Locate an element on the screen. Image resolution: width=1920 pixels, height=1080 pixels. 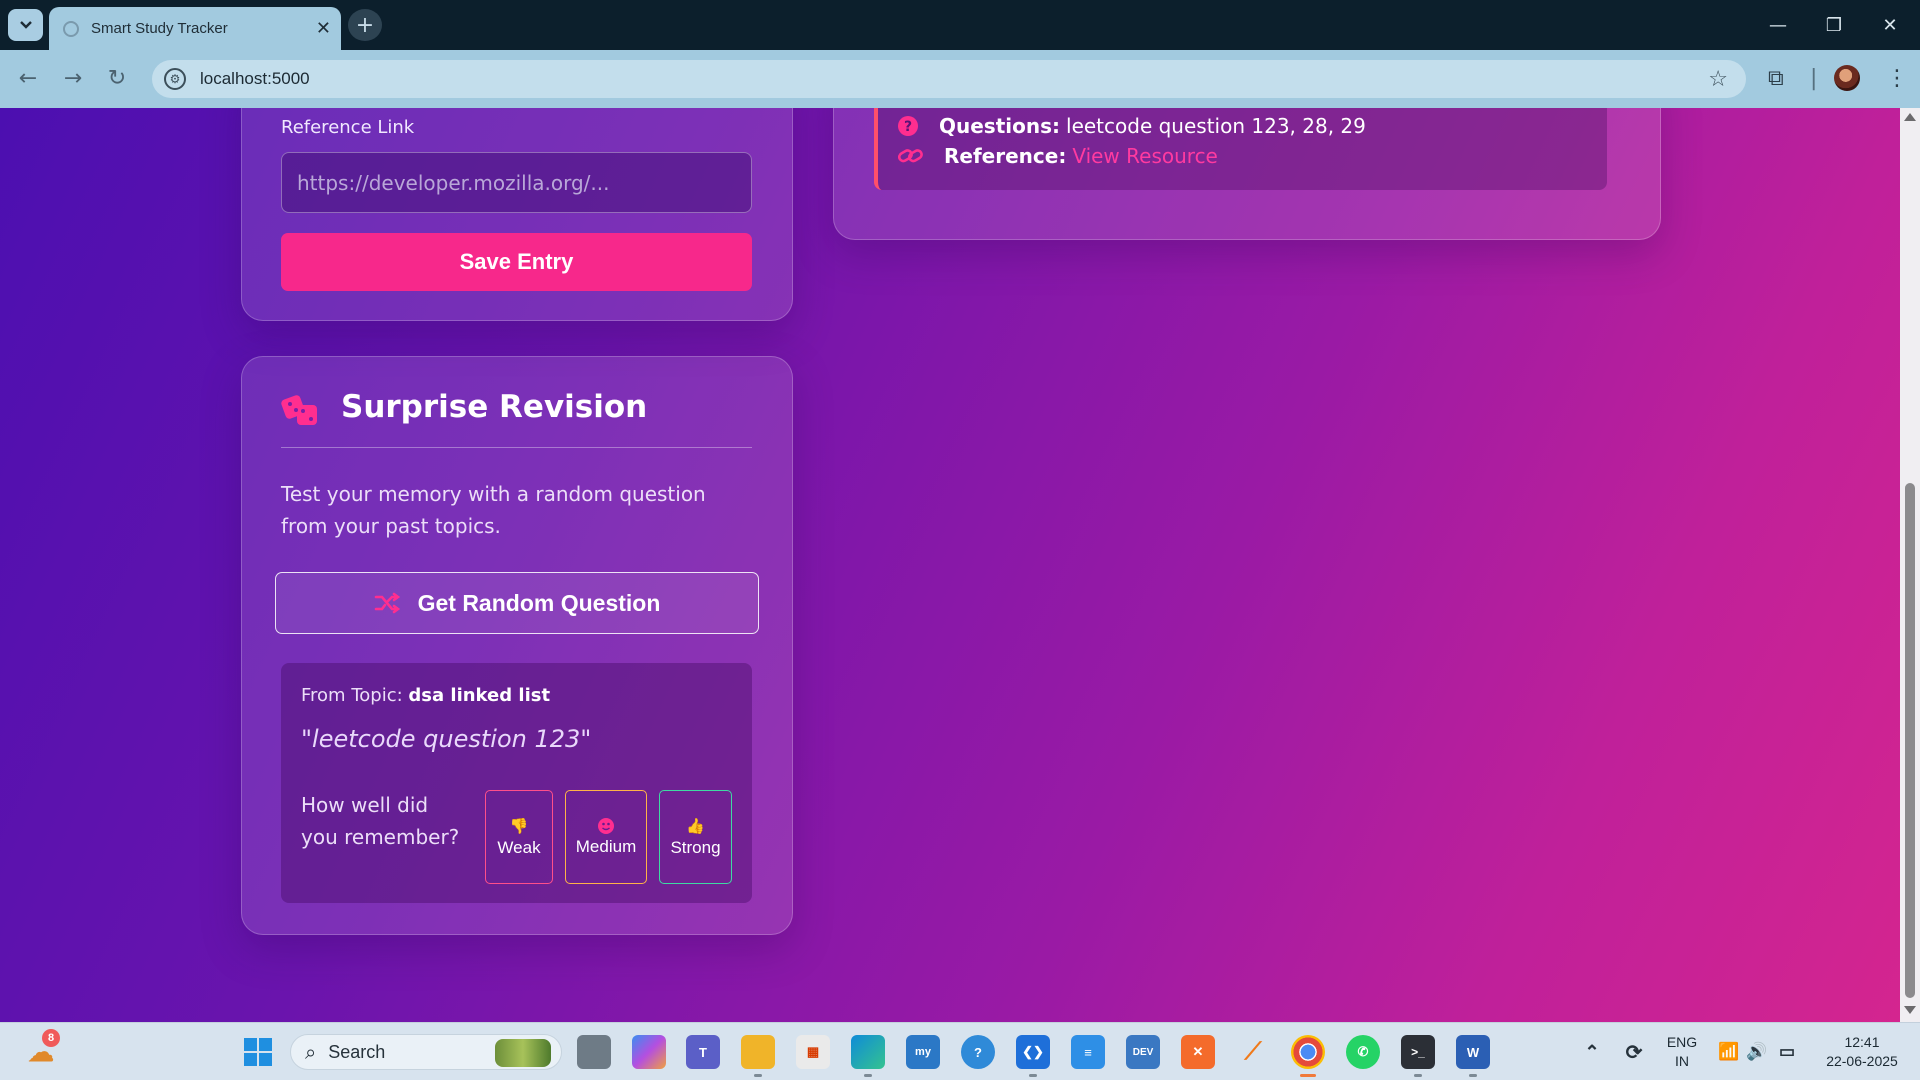
shuffle-icon is located at coordinates (387, 603).